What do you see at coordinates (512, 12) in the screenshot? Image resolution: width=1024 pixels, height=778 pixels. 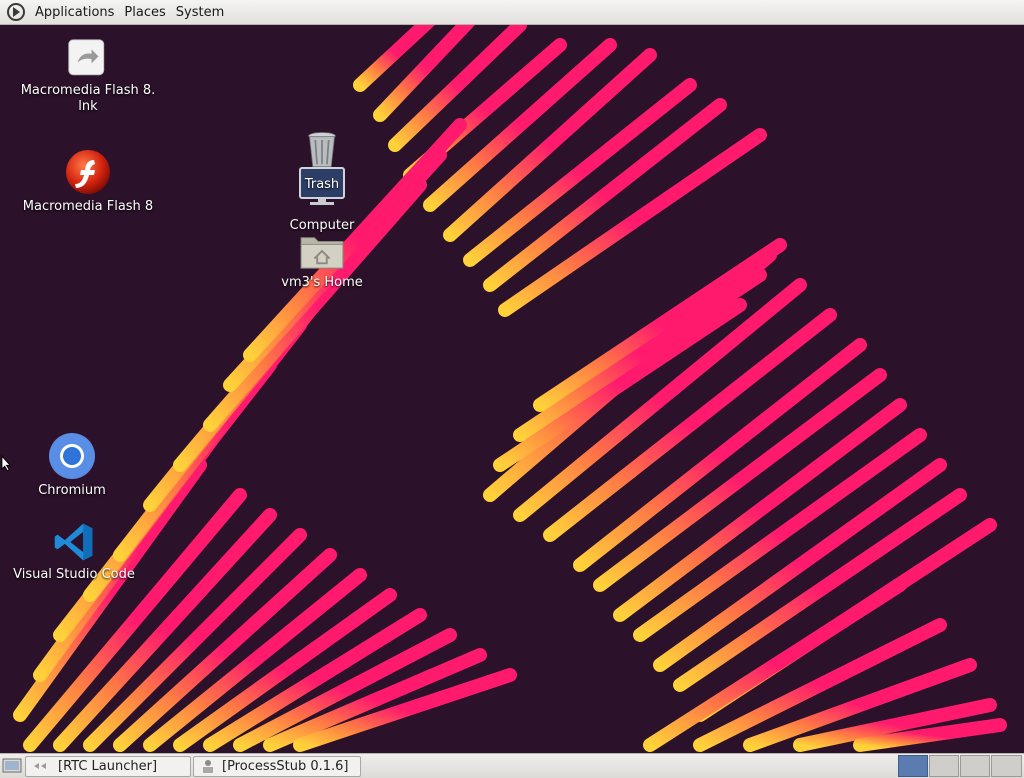 I see `top-panel: Applications Places System` at bounding box center [512, 12].